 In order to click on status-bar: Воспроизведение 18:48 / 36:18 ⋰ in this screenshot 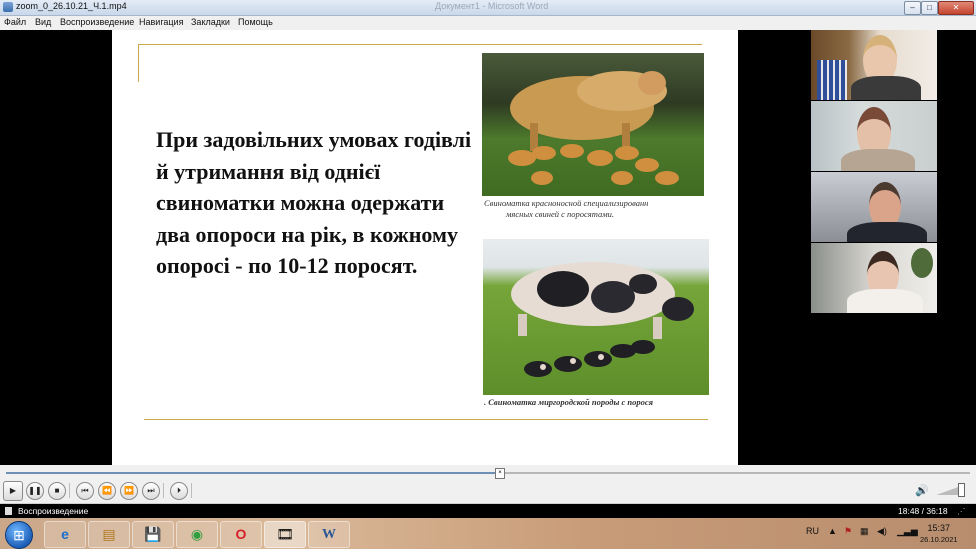, I will do `click(488, 511)`.